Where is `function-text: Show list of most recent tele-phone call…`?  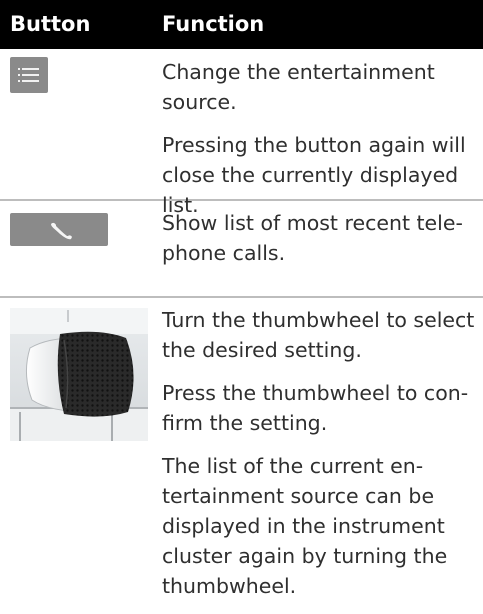 function-text: Show list of most recent tele-phone call… is located at coordinates (312, 238).